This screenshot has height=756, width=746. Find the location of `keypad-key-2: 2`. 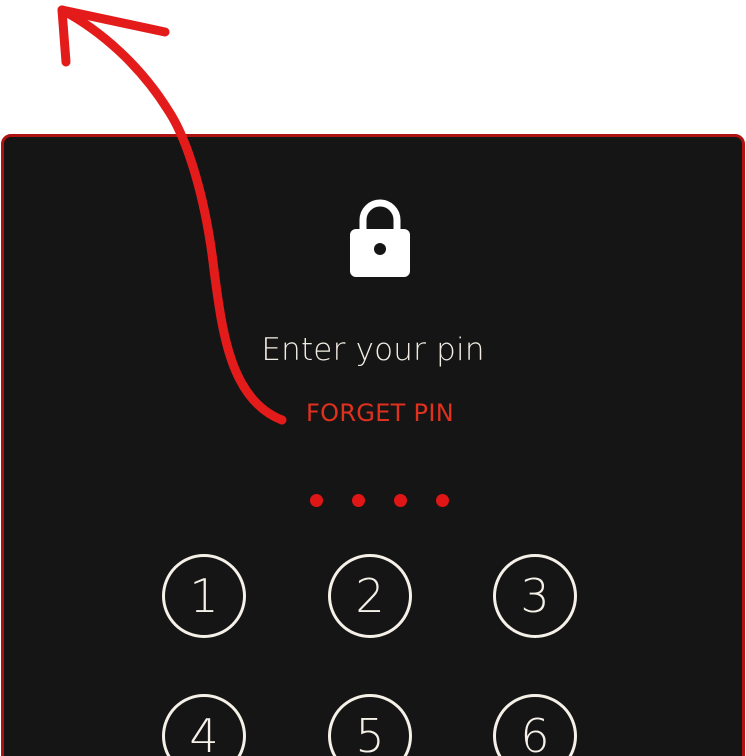

keypad-key-2: 2 is located at coordinates (370, 596).